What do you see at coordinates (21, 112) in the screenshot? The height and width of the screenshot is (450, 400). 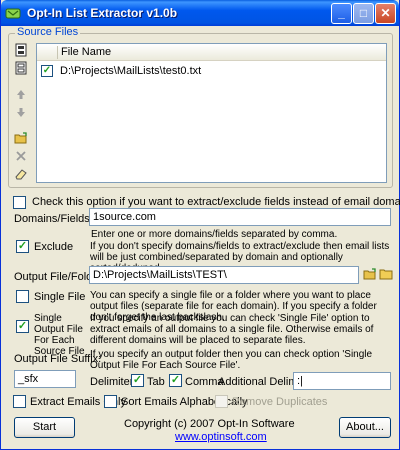 I see `move-down-icon` at bounding box center [21, 112].